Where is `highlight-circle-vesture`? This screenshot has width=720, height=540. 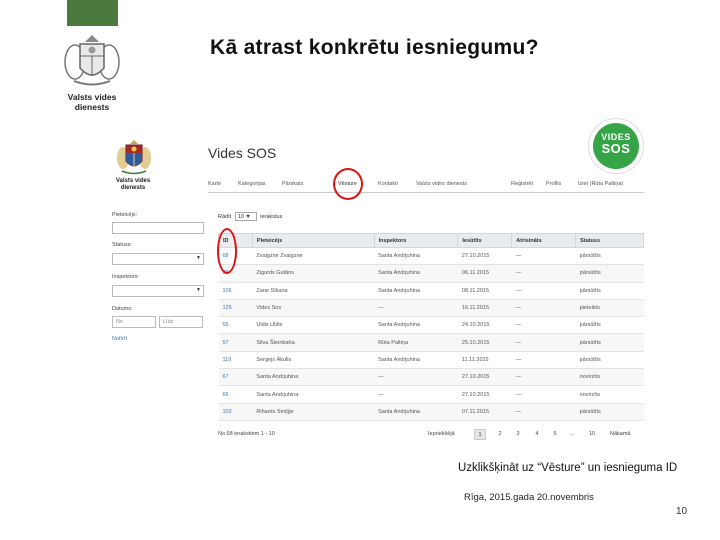 highlight-circle-vesture is located at coordinates (348, 184).